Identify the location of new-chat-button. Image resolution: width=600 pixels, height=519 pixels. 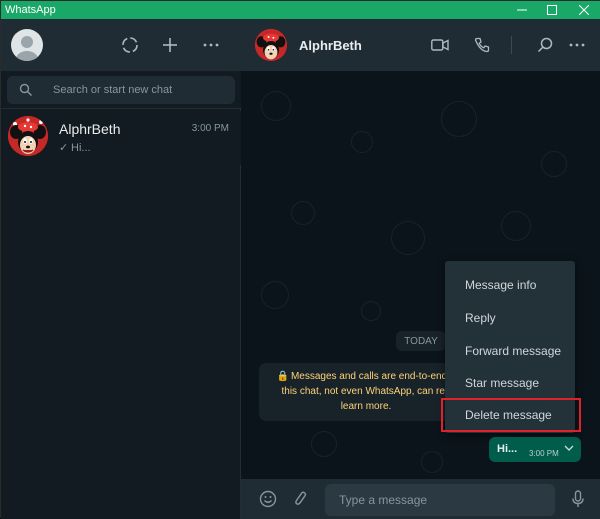
(170, 45).